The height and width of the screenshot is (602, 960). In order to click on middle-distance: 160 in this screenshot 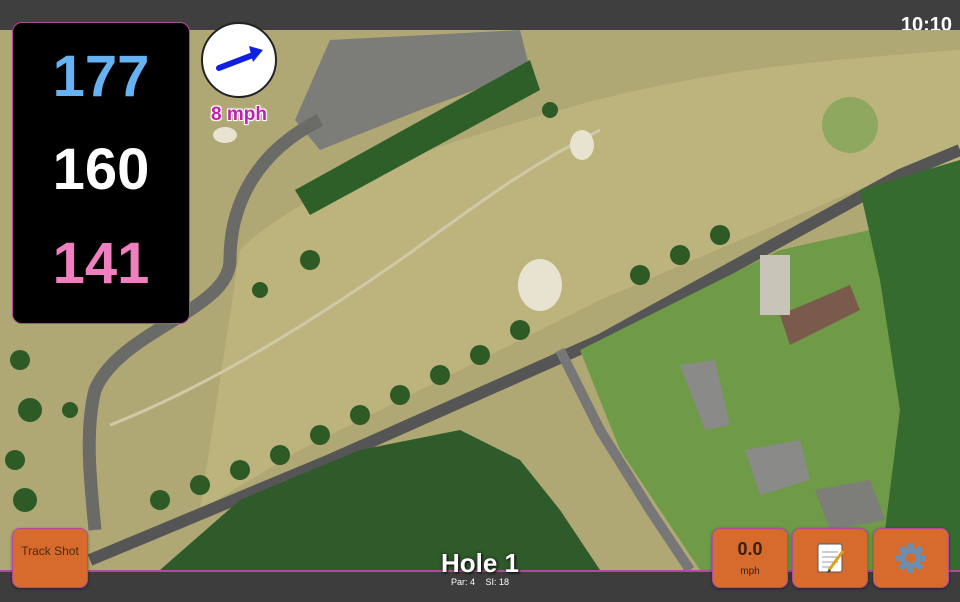, I will do `click(101, 169)`.